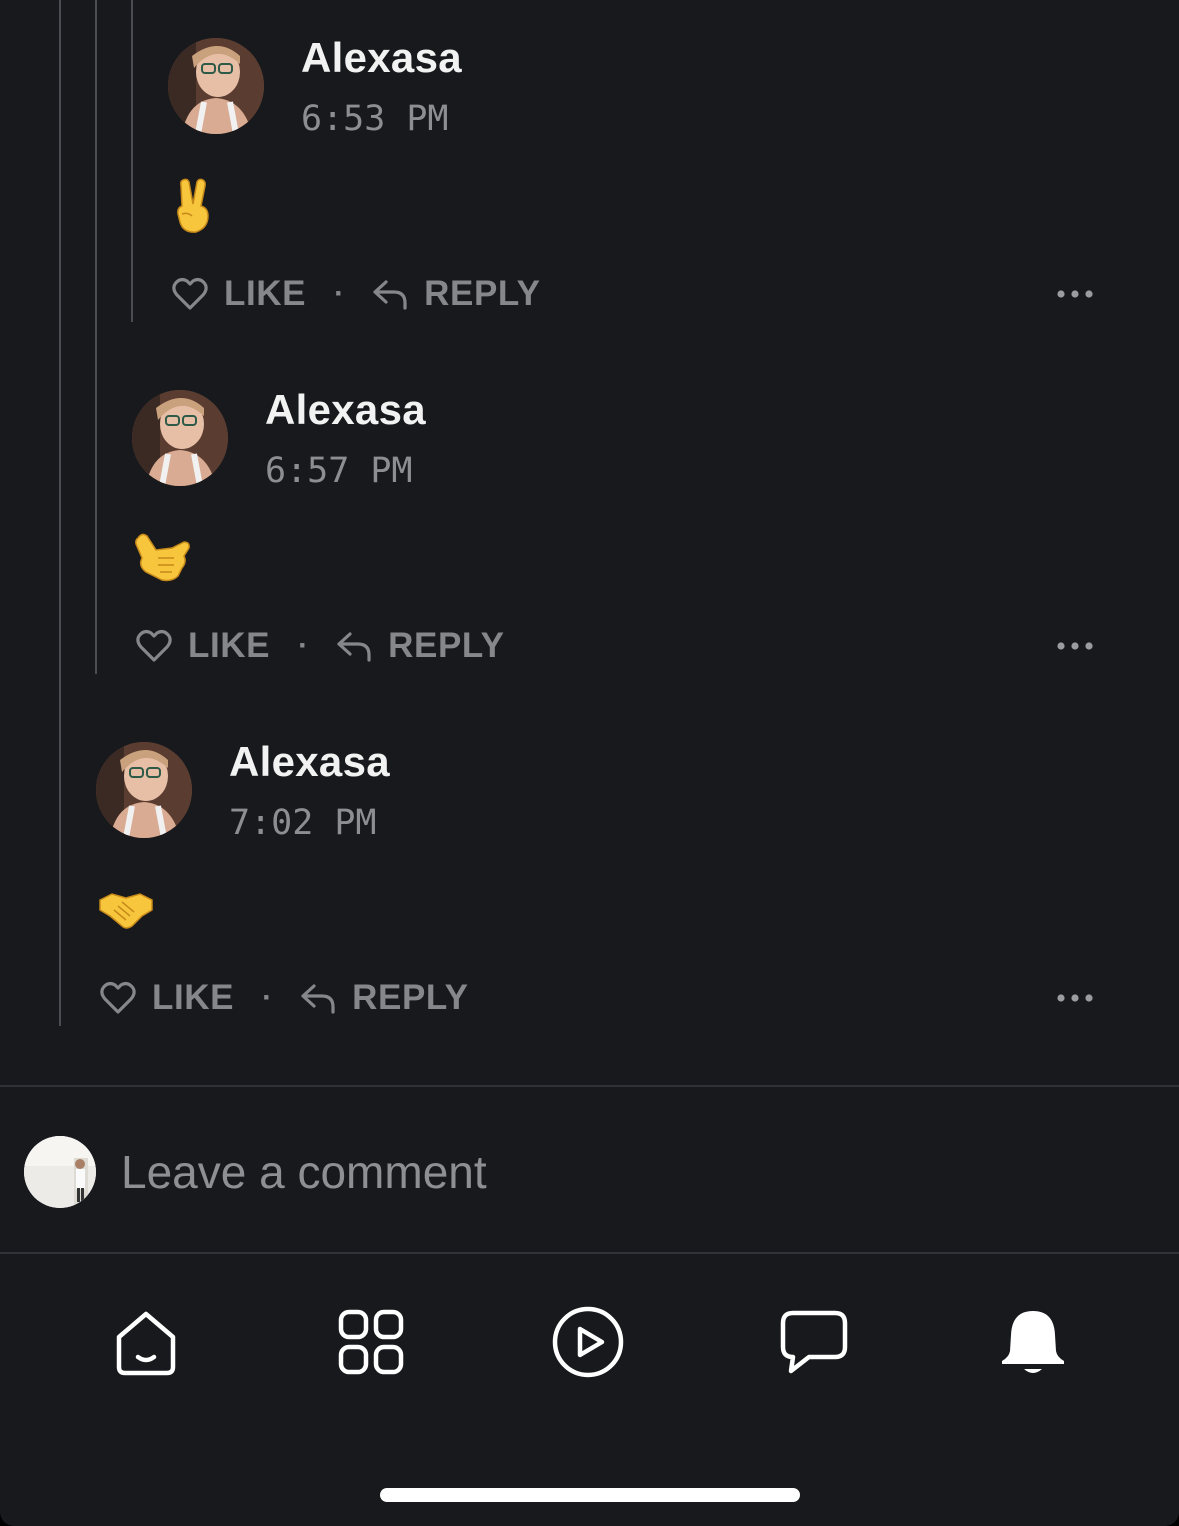 The width and height of the screenshot is (1179, 1526). I want to click on tab-messages, so click(814, 1342).